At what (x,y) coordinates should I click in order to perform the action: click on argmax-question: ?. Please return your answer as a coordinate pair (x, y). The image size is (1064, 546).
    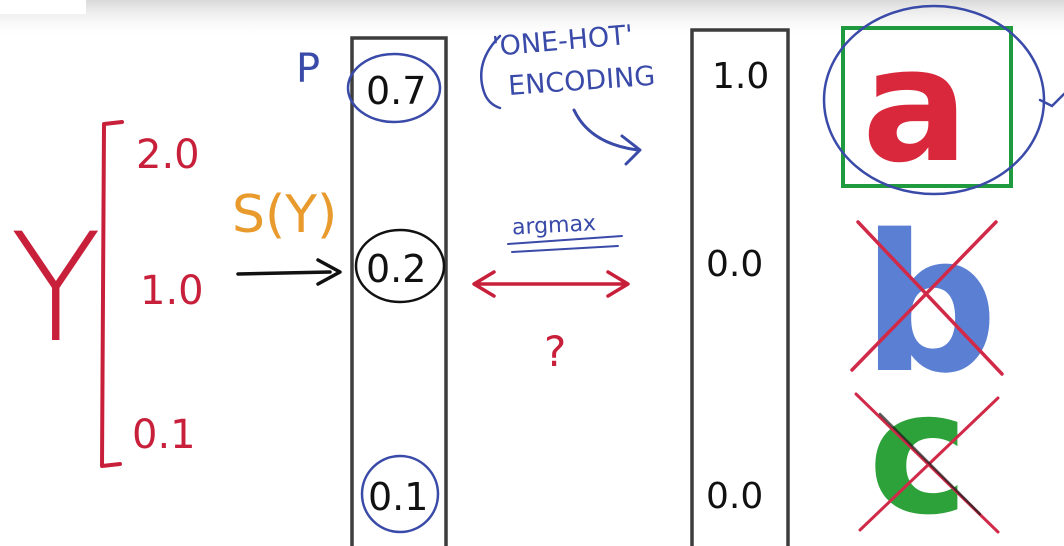
    Looking at the image, I should click on (555, 351).